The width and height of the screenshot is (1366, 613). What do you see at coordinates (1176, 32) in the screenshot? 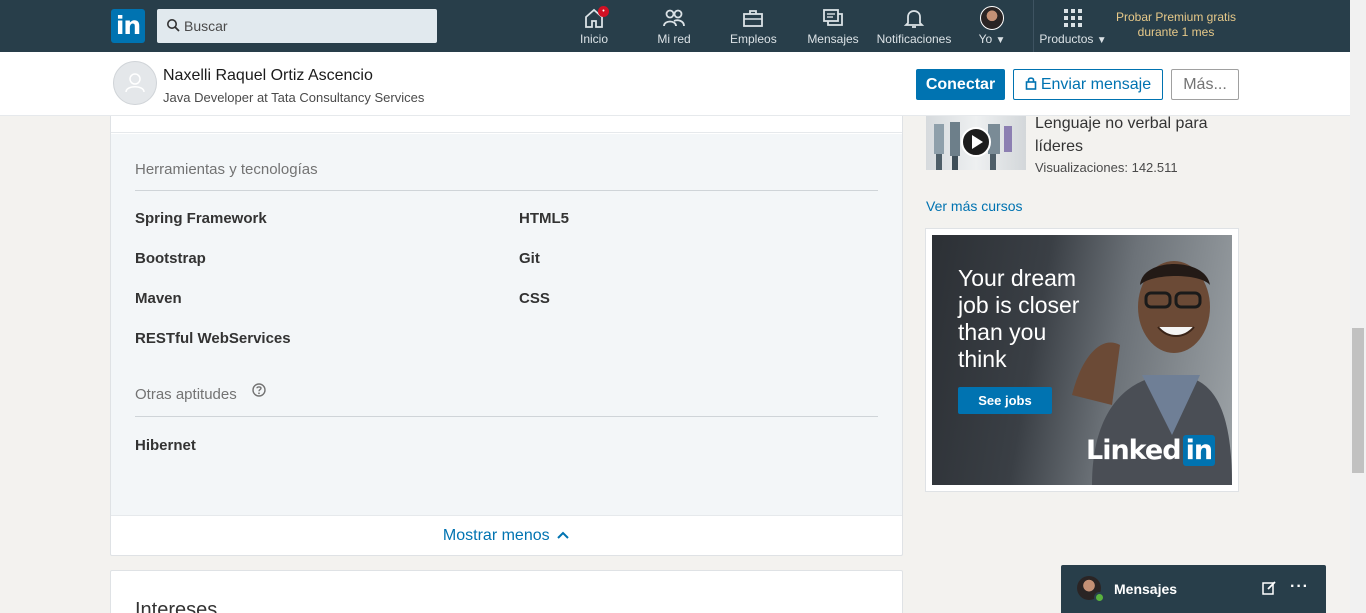
I see `premium-line-2: durante 1 mes` at bounding box center [1176, 32].